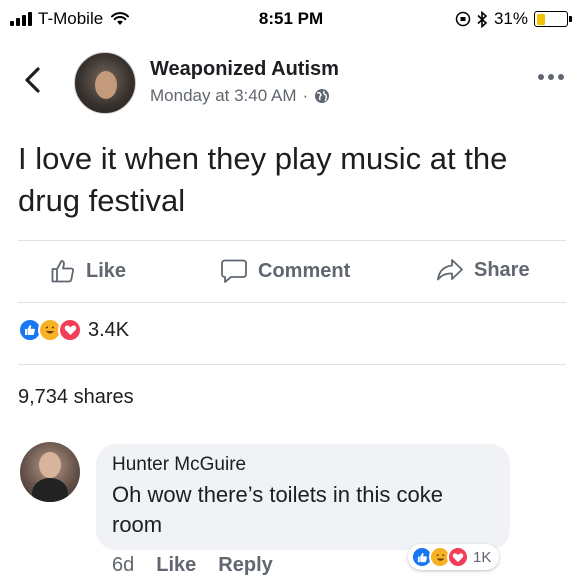 This screenshot has width=582, height=584. Describe the element at coordinates (463, 19) in the screenshot. I see `orientation-lock-icon` at that location.